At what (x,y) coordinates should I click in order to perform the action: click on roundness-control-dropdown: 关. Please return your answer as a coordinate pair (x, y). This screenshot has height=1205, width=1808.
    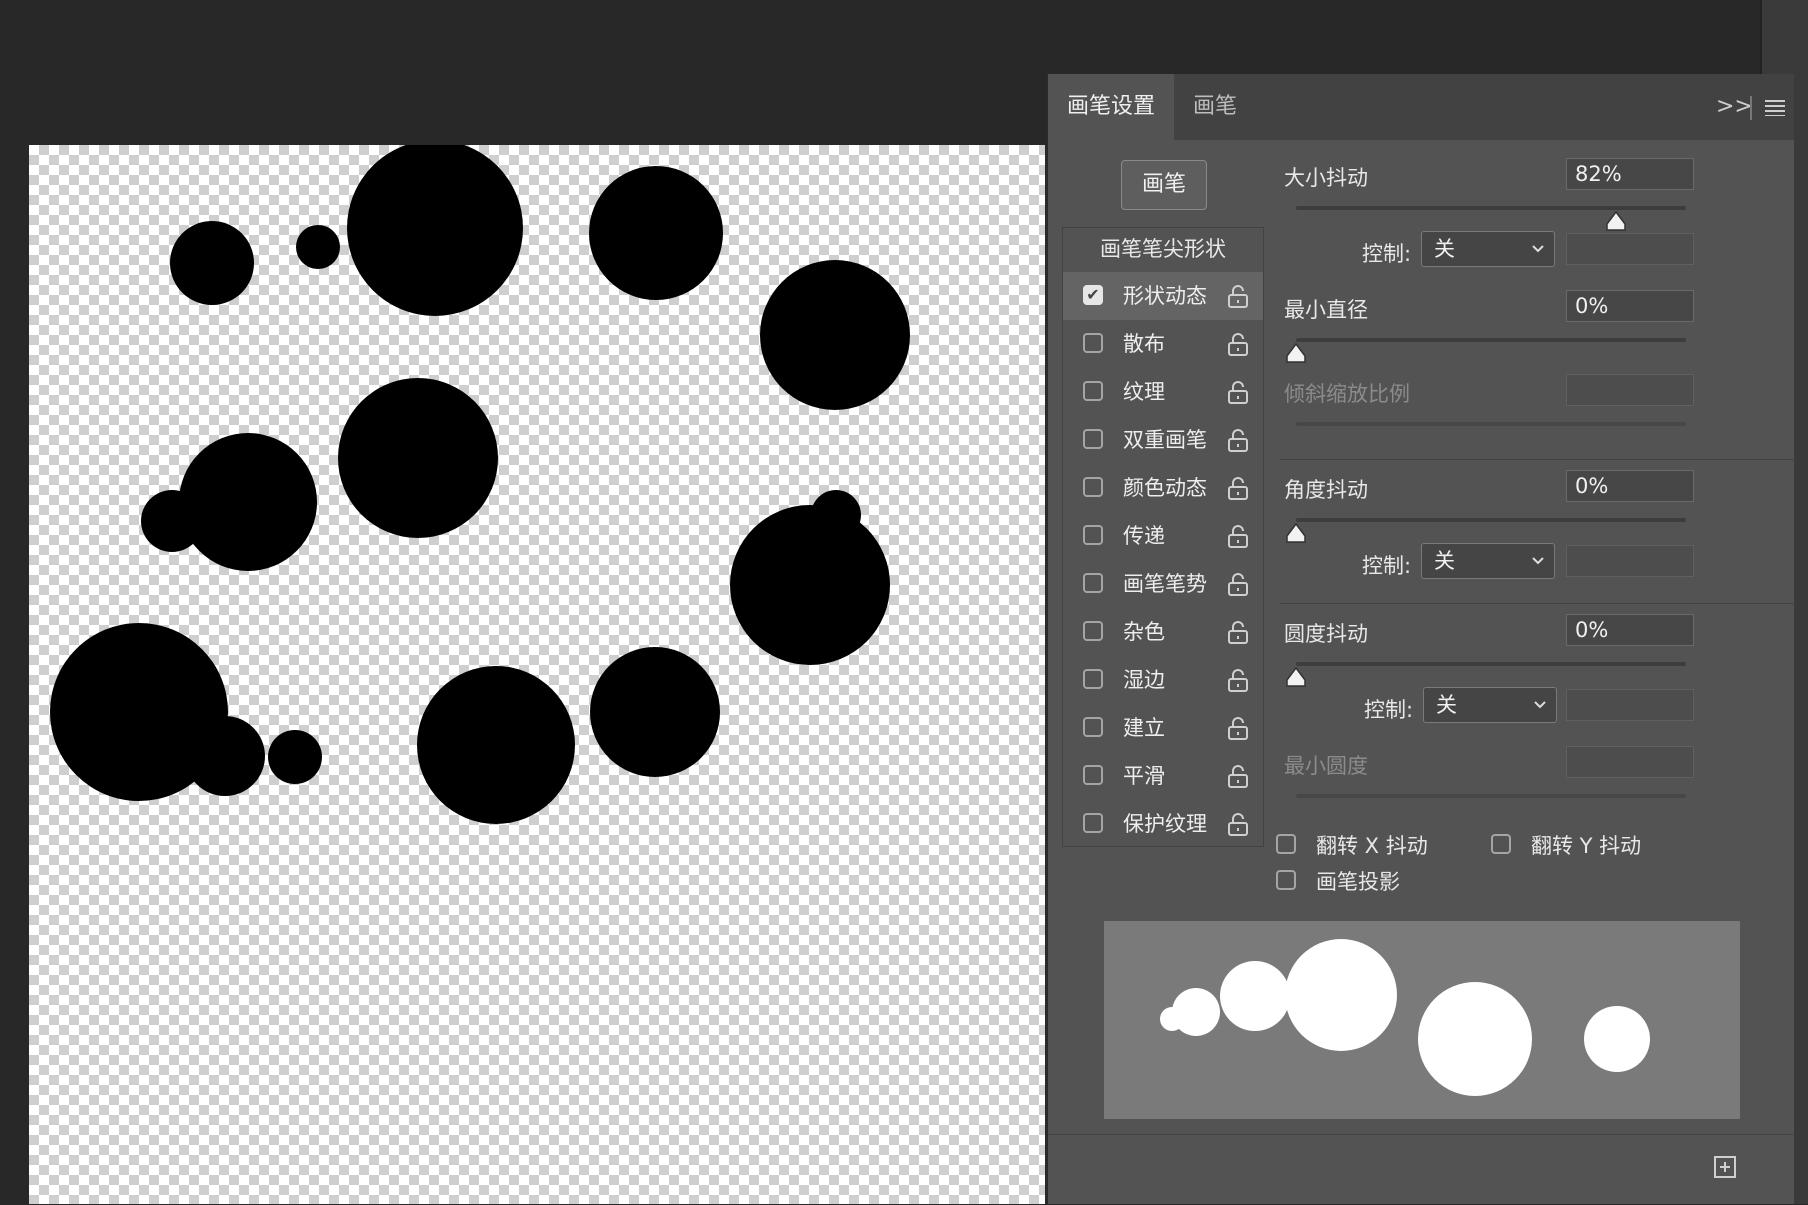
    Looking at the image, I should click on (1490, 705).